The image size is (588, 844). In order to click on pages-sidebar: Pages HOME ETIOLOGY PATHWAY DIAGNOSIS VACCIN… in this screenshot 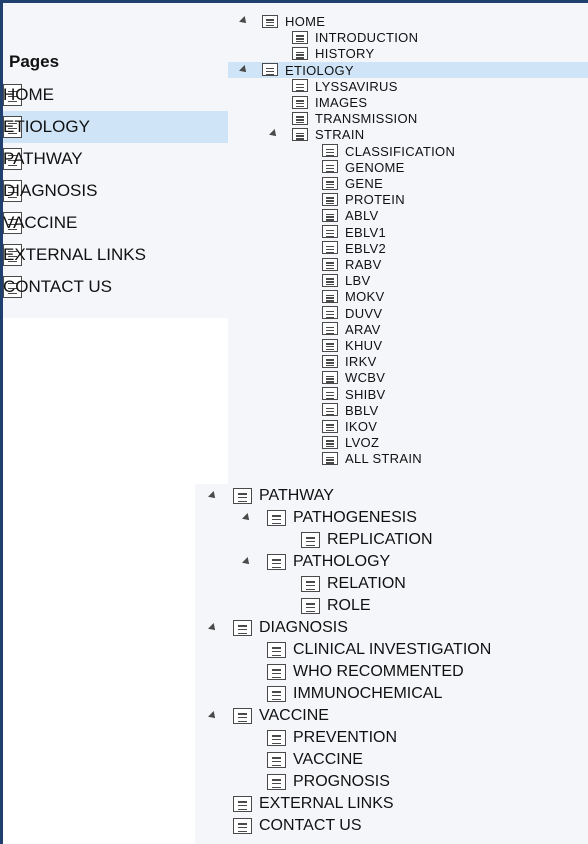, I will do `click(115, 160)`.